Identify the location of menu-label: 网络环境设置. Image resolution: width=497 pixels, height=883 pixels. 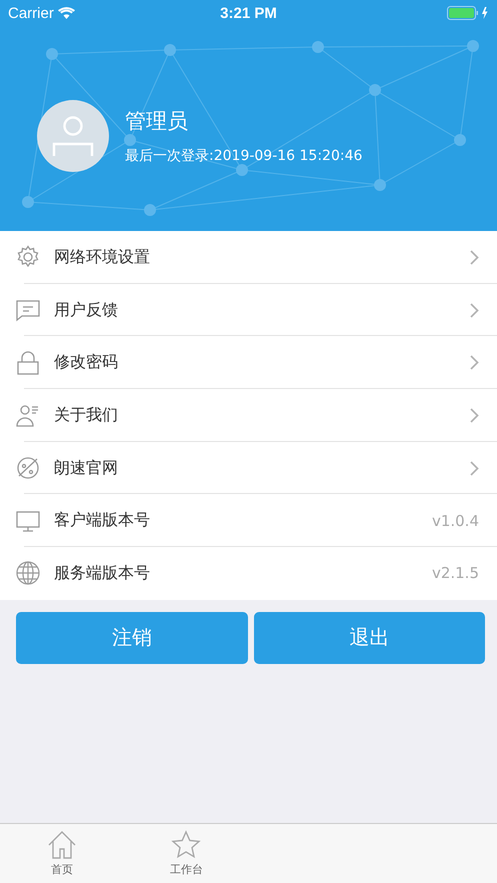
(102, 257).